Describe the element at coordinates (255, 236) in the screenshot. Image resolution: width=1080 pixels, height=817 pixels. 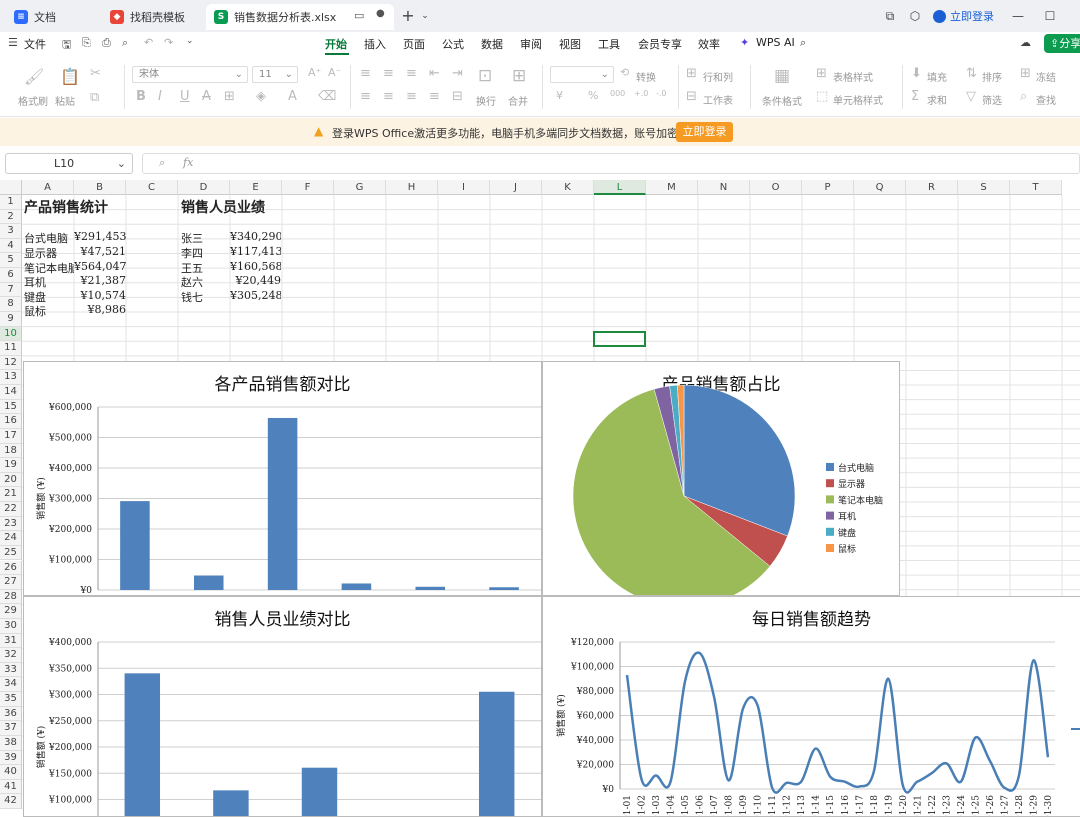
I see `person-value-cell: ¥340,290` at that location.